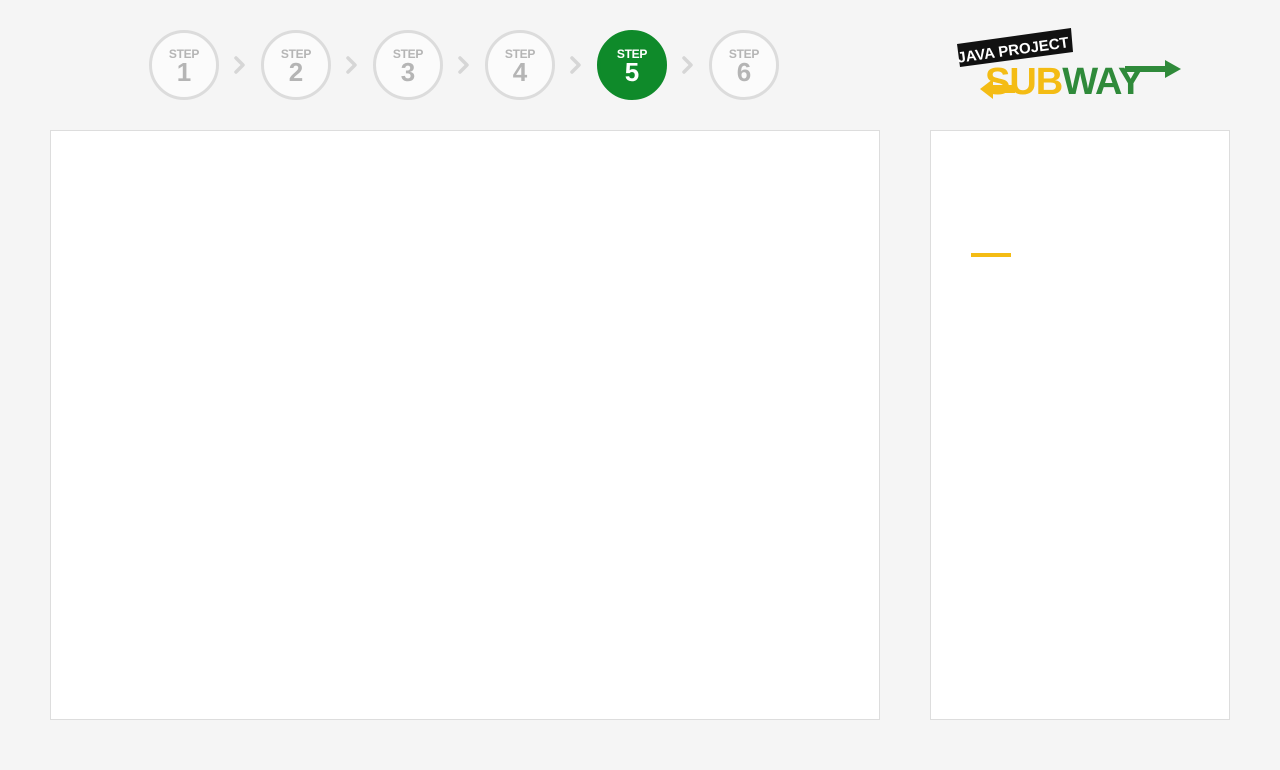  I want to click on step-2: STEP 2, so click(296, 65).